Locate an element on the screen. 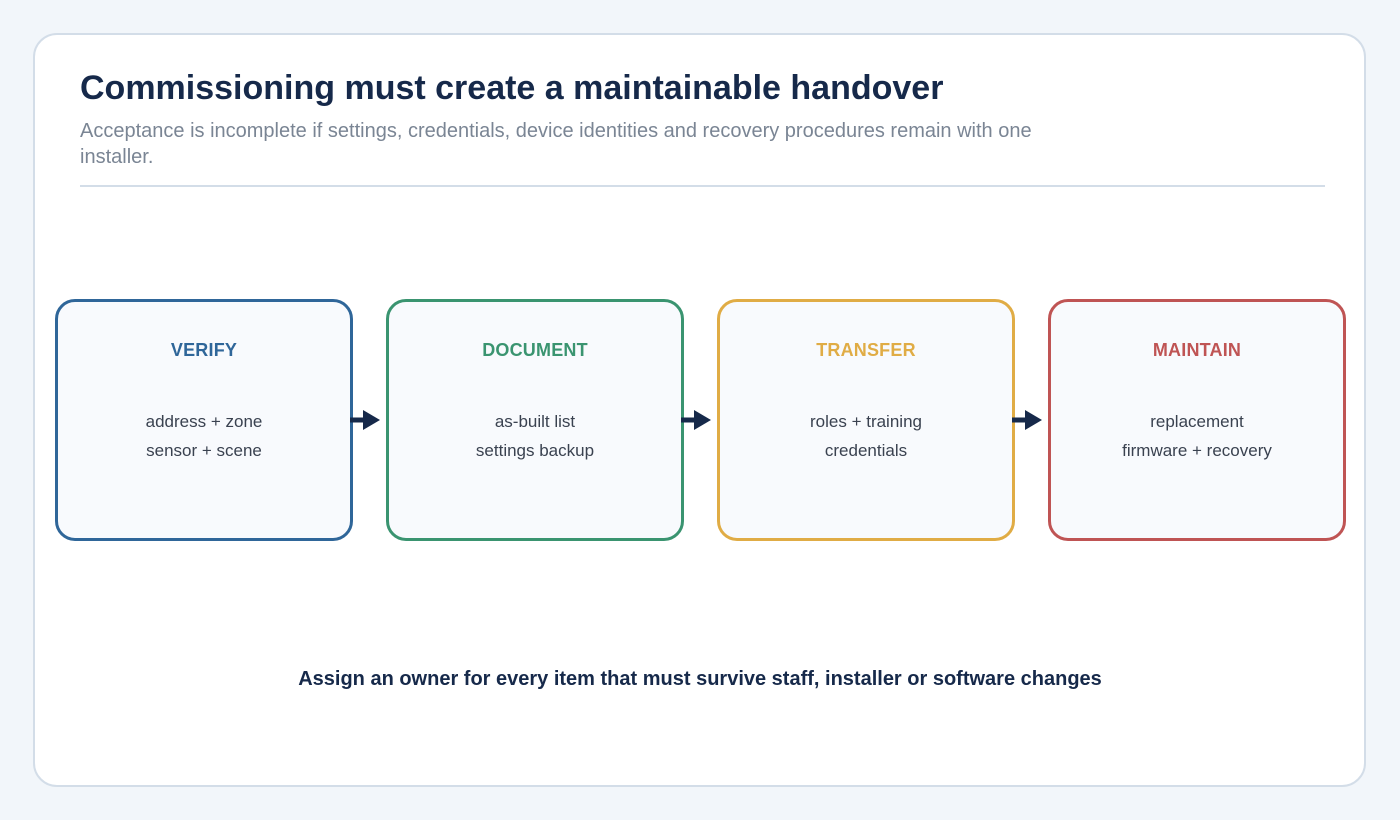 This screenshot has width=1400, height=820. step-line: address + zone is located at coordinates (204, 421).